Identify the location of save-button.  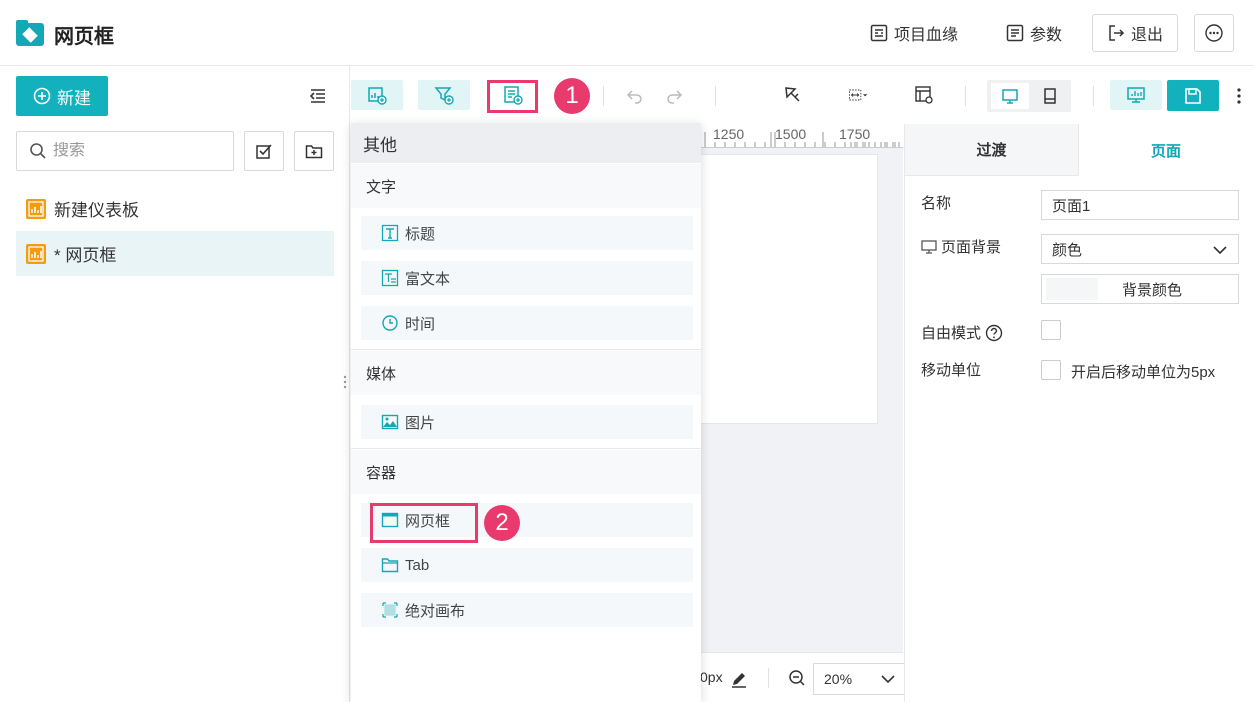
(1193, 95).